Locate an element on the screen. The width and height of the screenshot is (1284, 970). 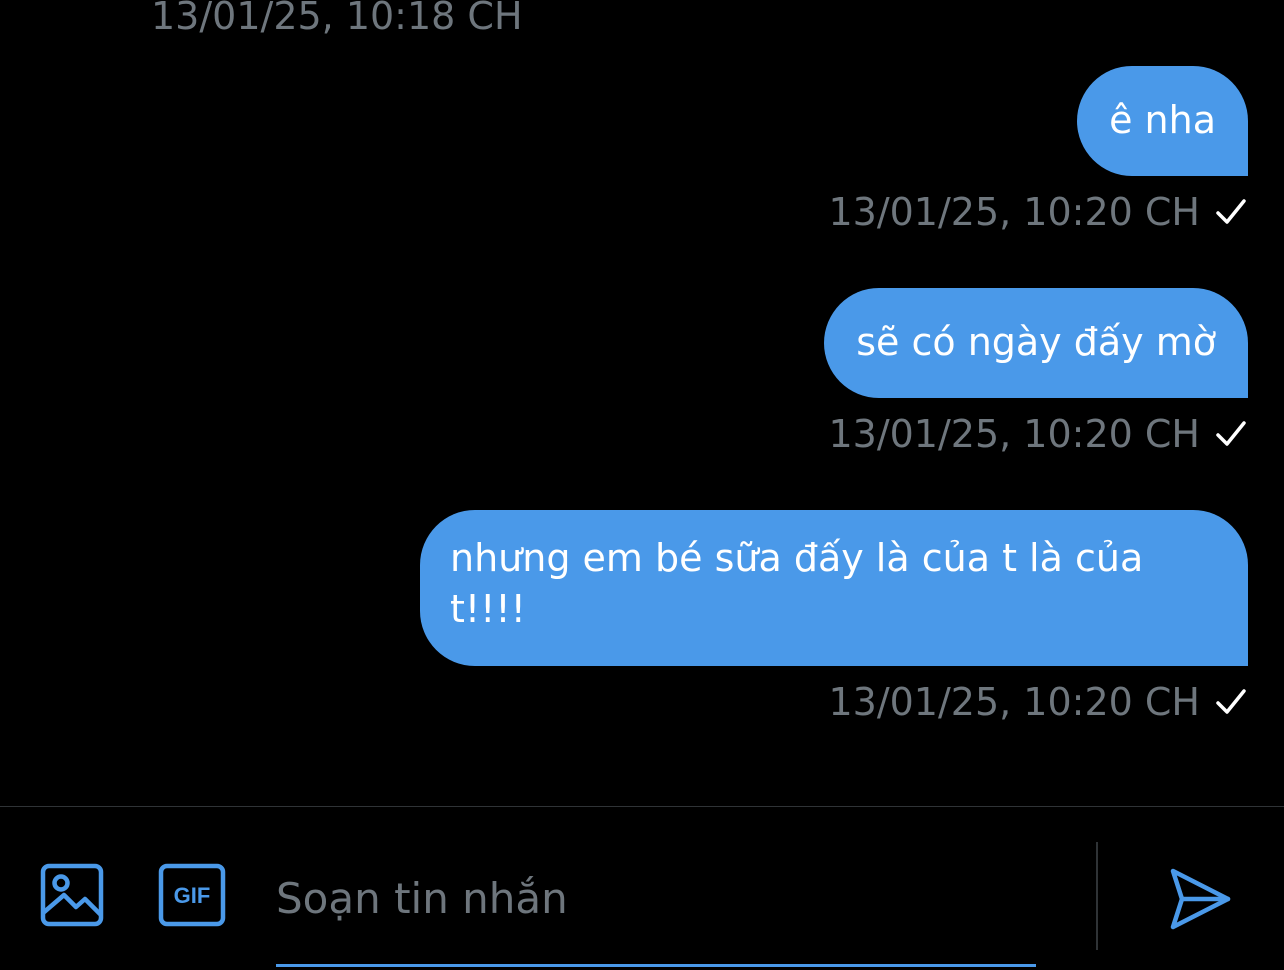
message-item: sẽ có ngày đấy mờ 13/01/25, 10:20 CH is located at coordinates (1036, 373).